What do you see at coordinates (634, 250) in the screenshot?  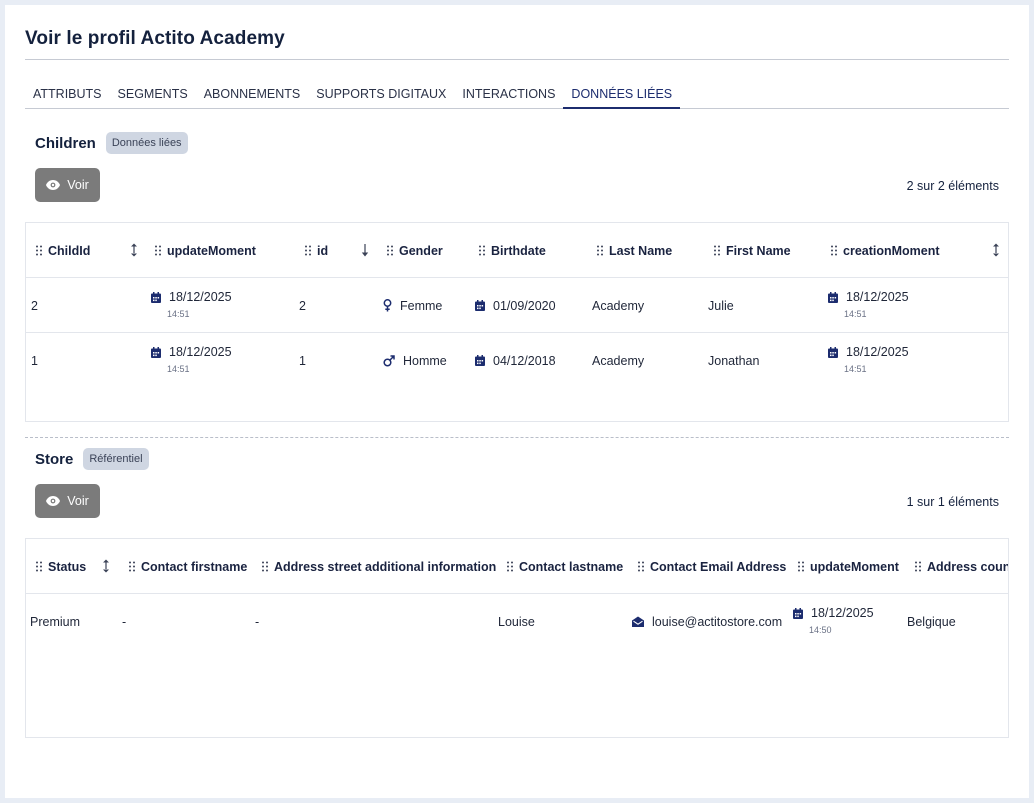 I see `col-last-name: Last Name` at bounding box center [634, 250].